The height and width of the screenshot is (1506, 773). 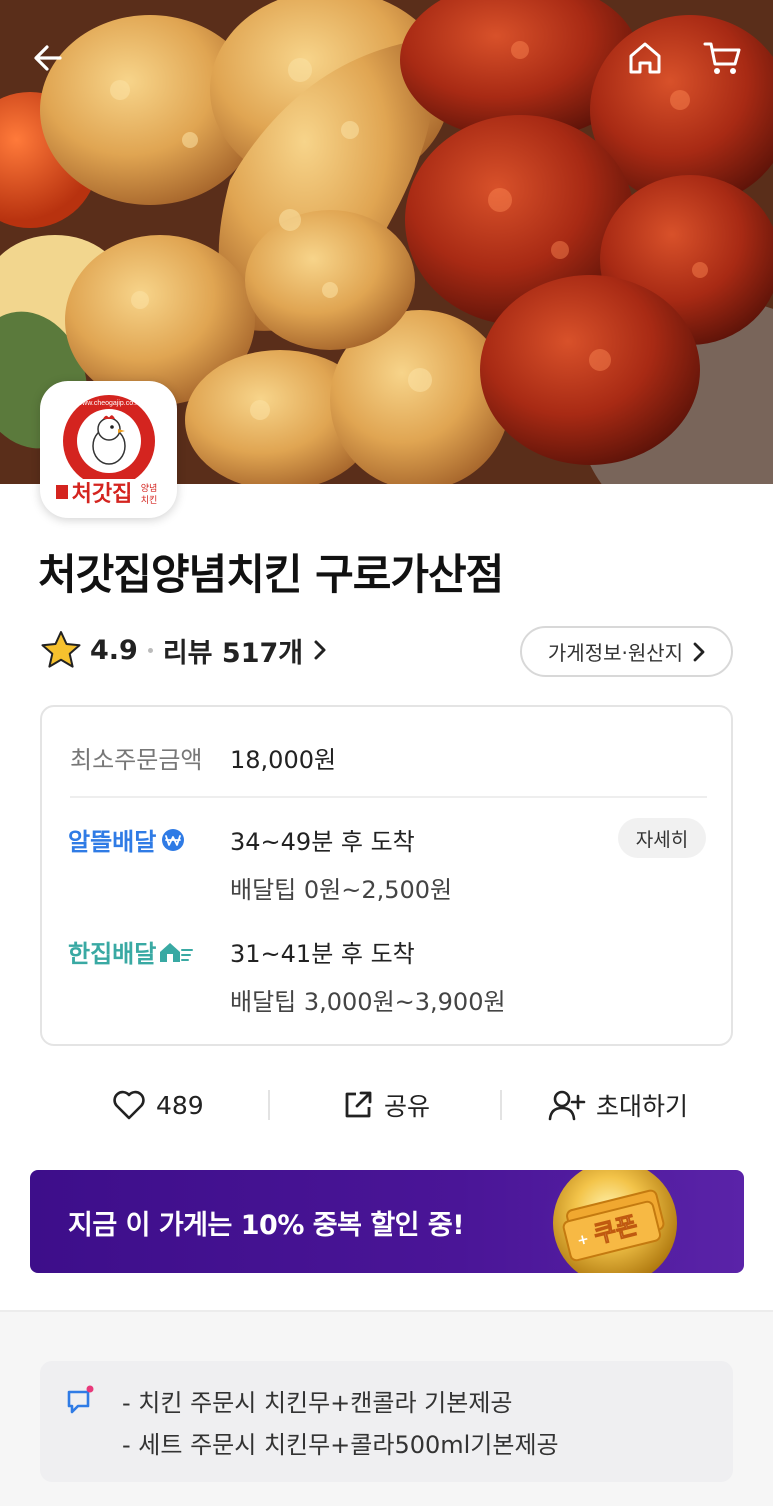 I want to click on cheogajip-logo: www.cheogajip.co.kr 처갓집 양념 치킨, so click(x=108, y=450).